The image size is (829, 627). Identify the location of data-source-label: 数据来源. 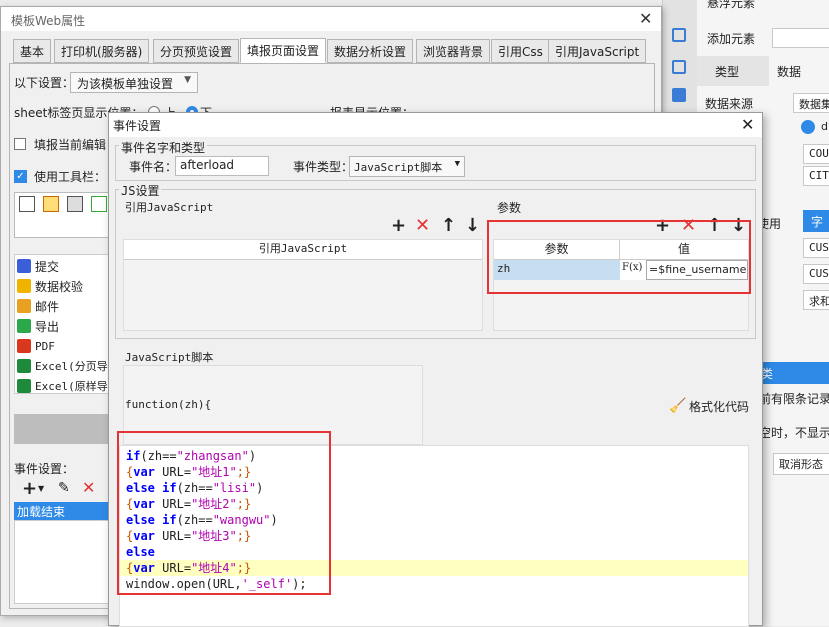
(729, 104).